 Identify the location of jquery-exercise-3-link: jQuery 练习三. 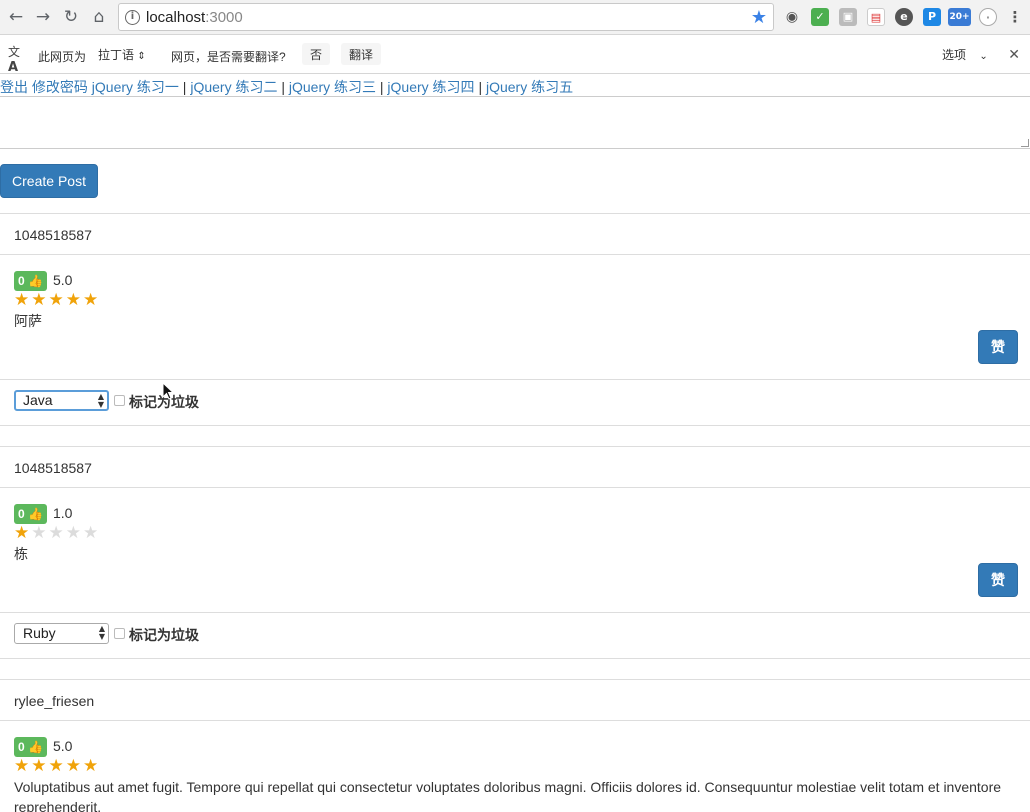
(332, 87).